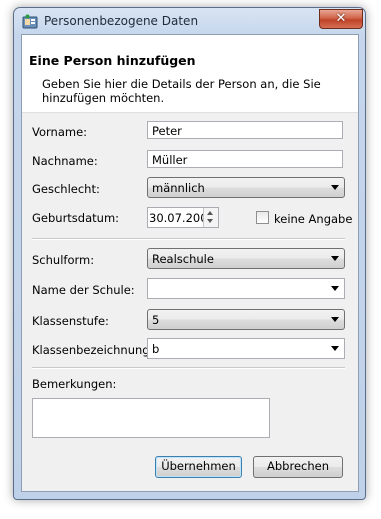 Image resolution: width=381 pixels, height=519 pixels. Describe the element at coordinates (156, 320) in the screenshot. I see `klassenstufe-value: 5` at that location.